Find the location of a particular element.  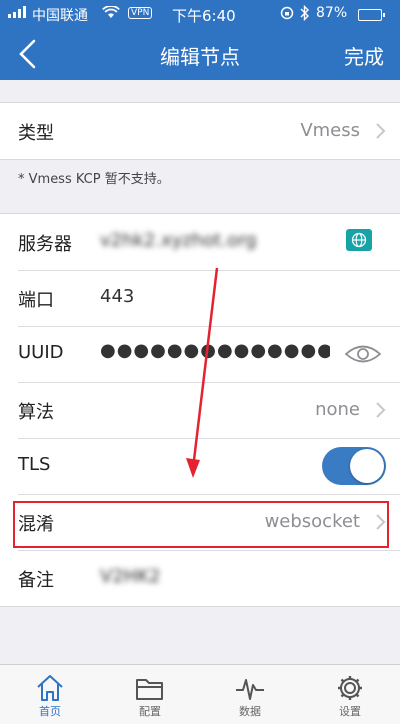

server-input: v2hk2.xyzhot.org is located at coordinates (178, 240).